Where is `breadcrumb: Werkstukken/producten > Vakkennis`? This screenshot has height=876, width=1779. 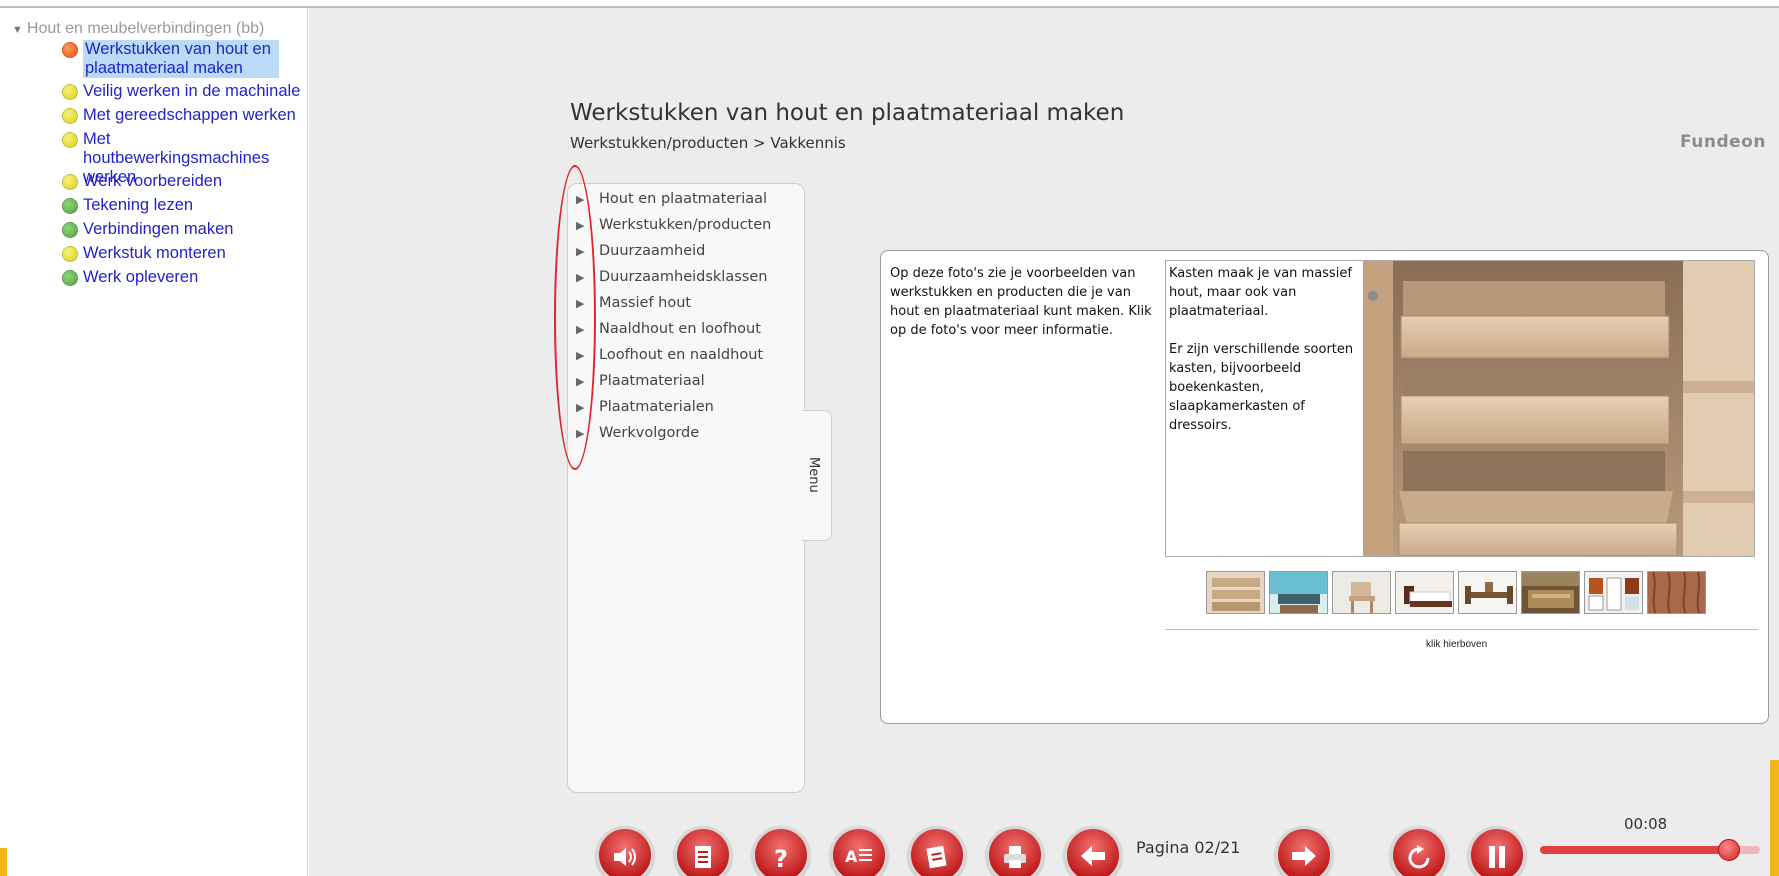
breadcrumb: Werkstukken/producten > Vakkennis is located at coordinates (708, 143).